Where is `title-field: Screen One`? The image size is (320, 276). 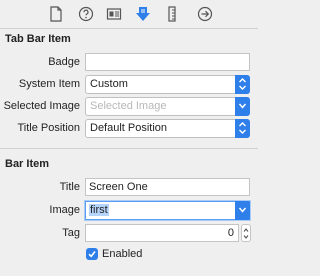
title-field: Screen One is located at coordinates (167, 187).